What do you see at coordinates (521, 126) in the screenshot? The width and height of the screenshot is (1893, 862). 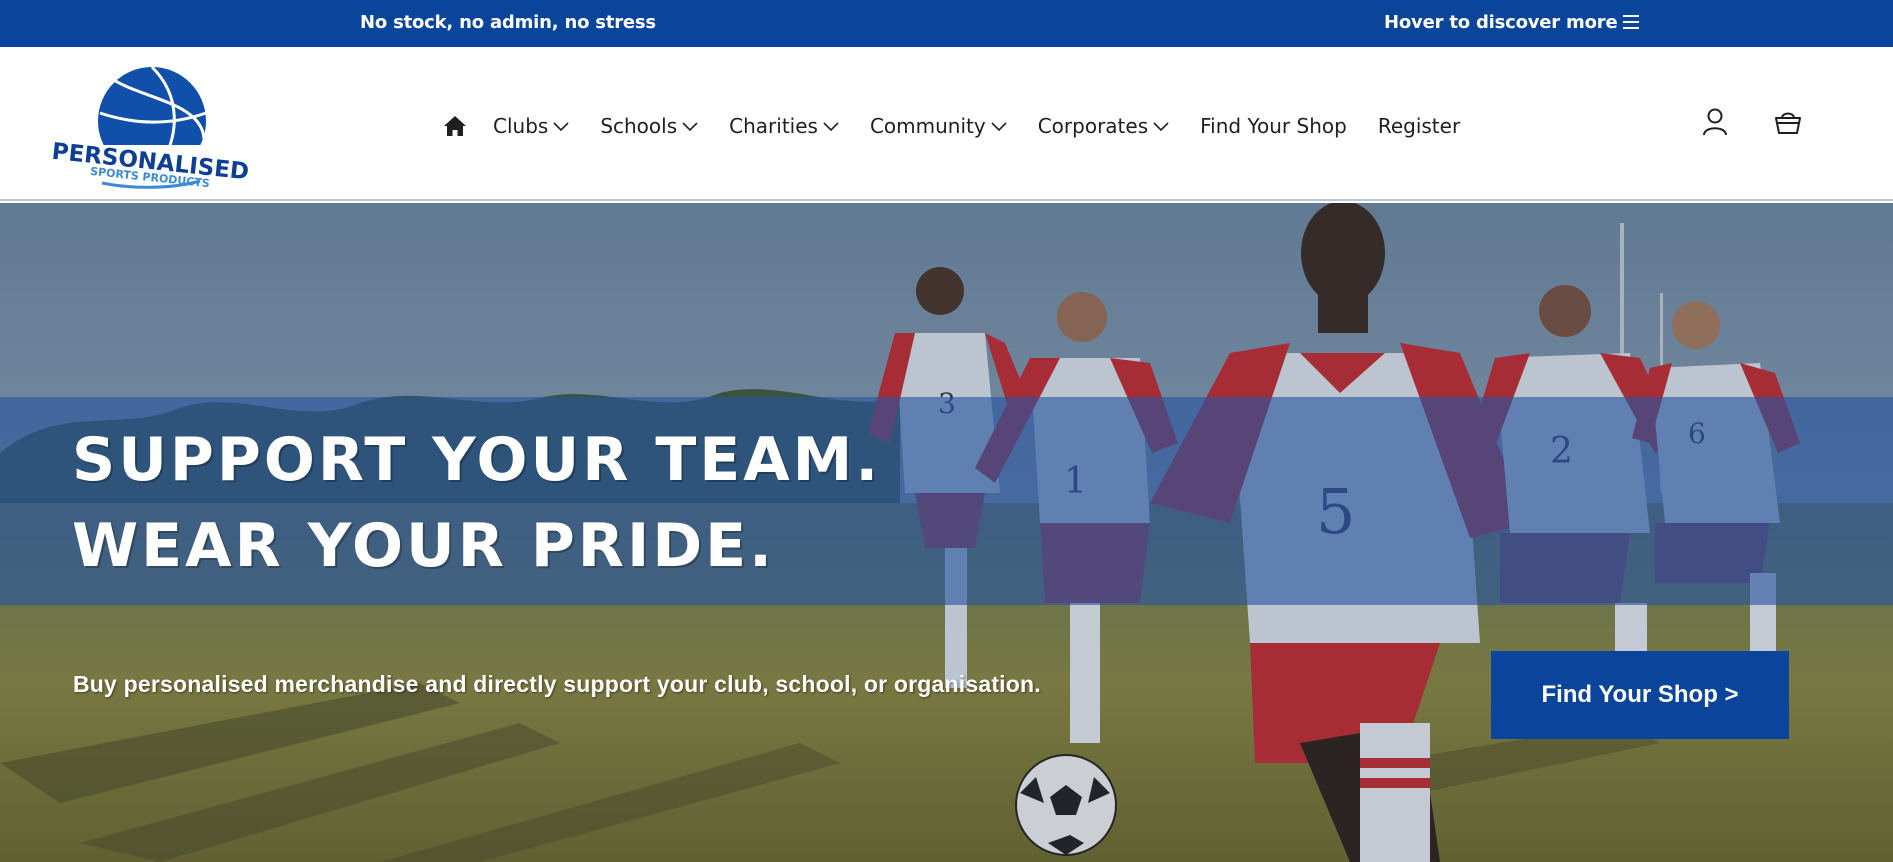 I see `nav-item-label: Clubs` at bounding box center [521, 126].